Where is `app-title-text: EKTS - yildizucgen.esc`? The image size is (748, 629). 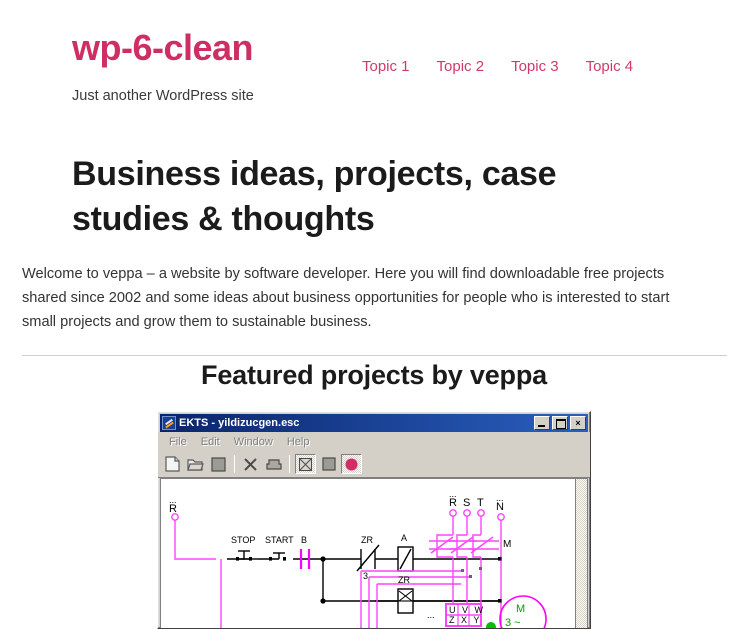
app-title-text: EKTS - yildizucgen.esc is located at coordinates (239, 423).